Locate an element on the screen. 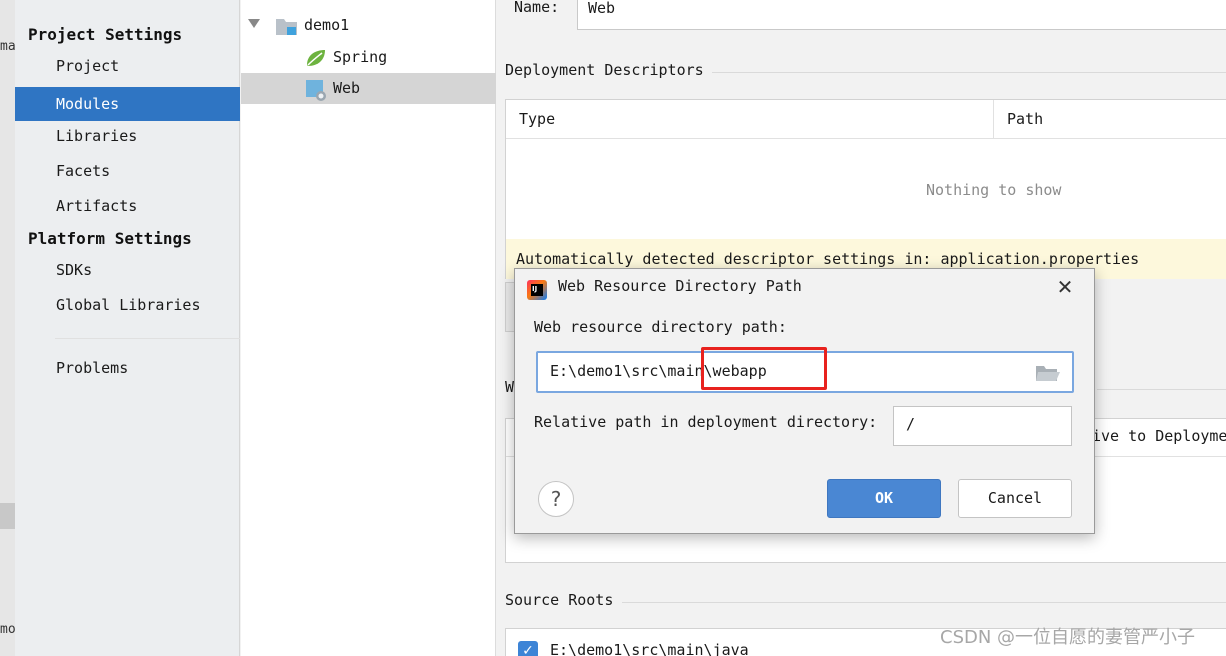 Image resolution: width=1226 pixels, height=656 pixels. tree-row-web: Web is located at coordinates (368, 88).